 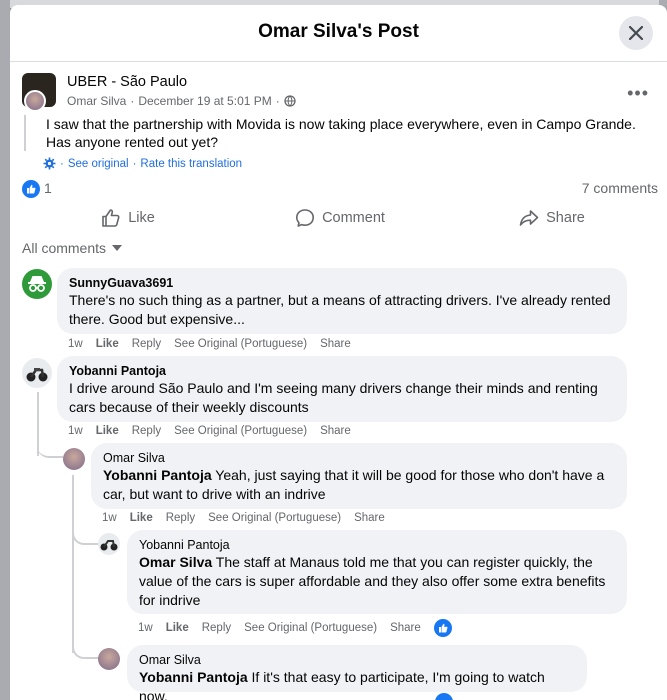 I want to click on like-button: Like, so click(x=128, y=218).